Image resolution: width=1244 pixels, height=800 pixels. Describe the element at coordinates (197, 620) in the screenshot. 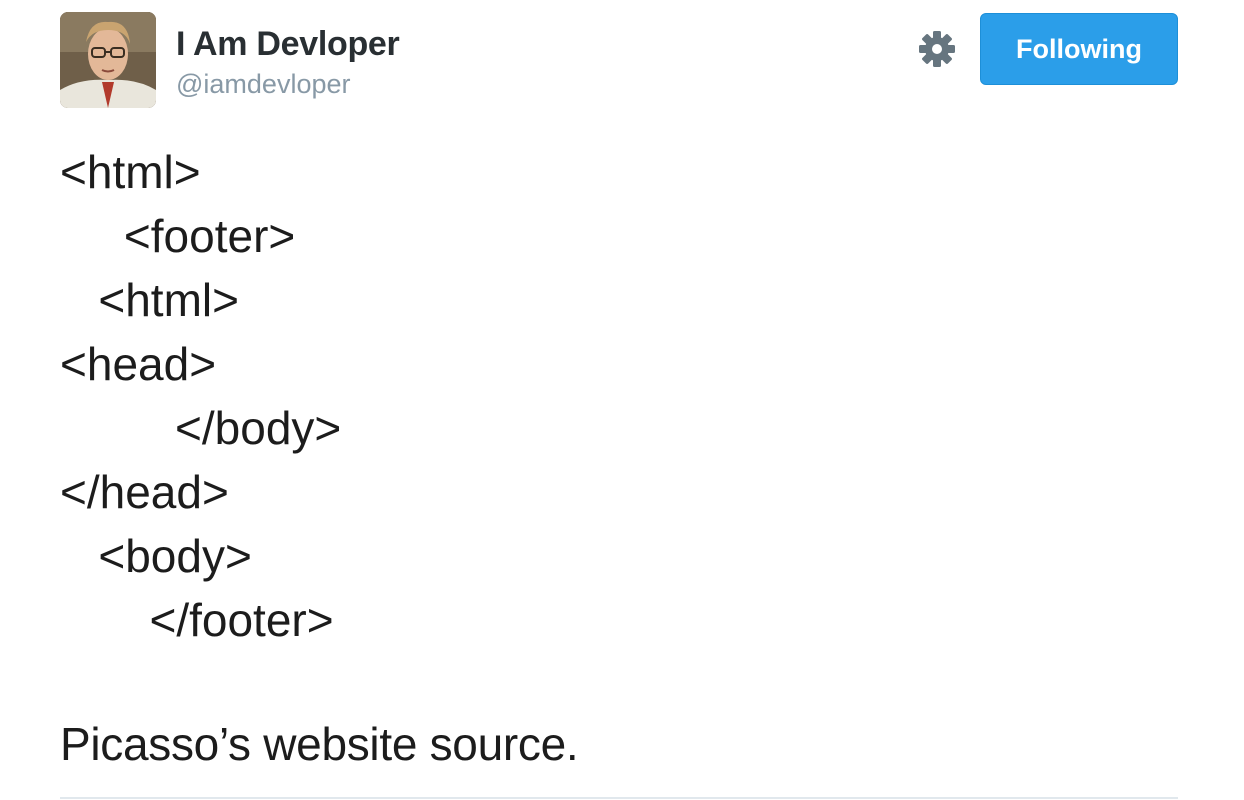

I see `code-line: </footer>` at that location.